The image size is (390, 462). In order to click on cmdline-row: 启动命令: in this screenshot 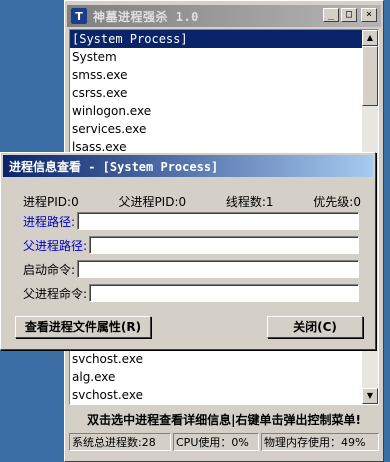, I will do `click(191, 269)`.